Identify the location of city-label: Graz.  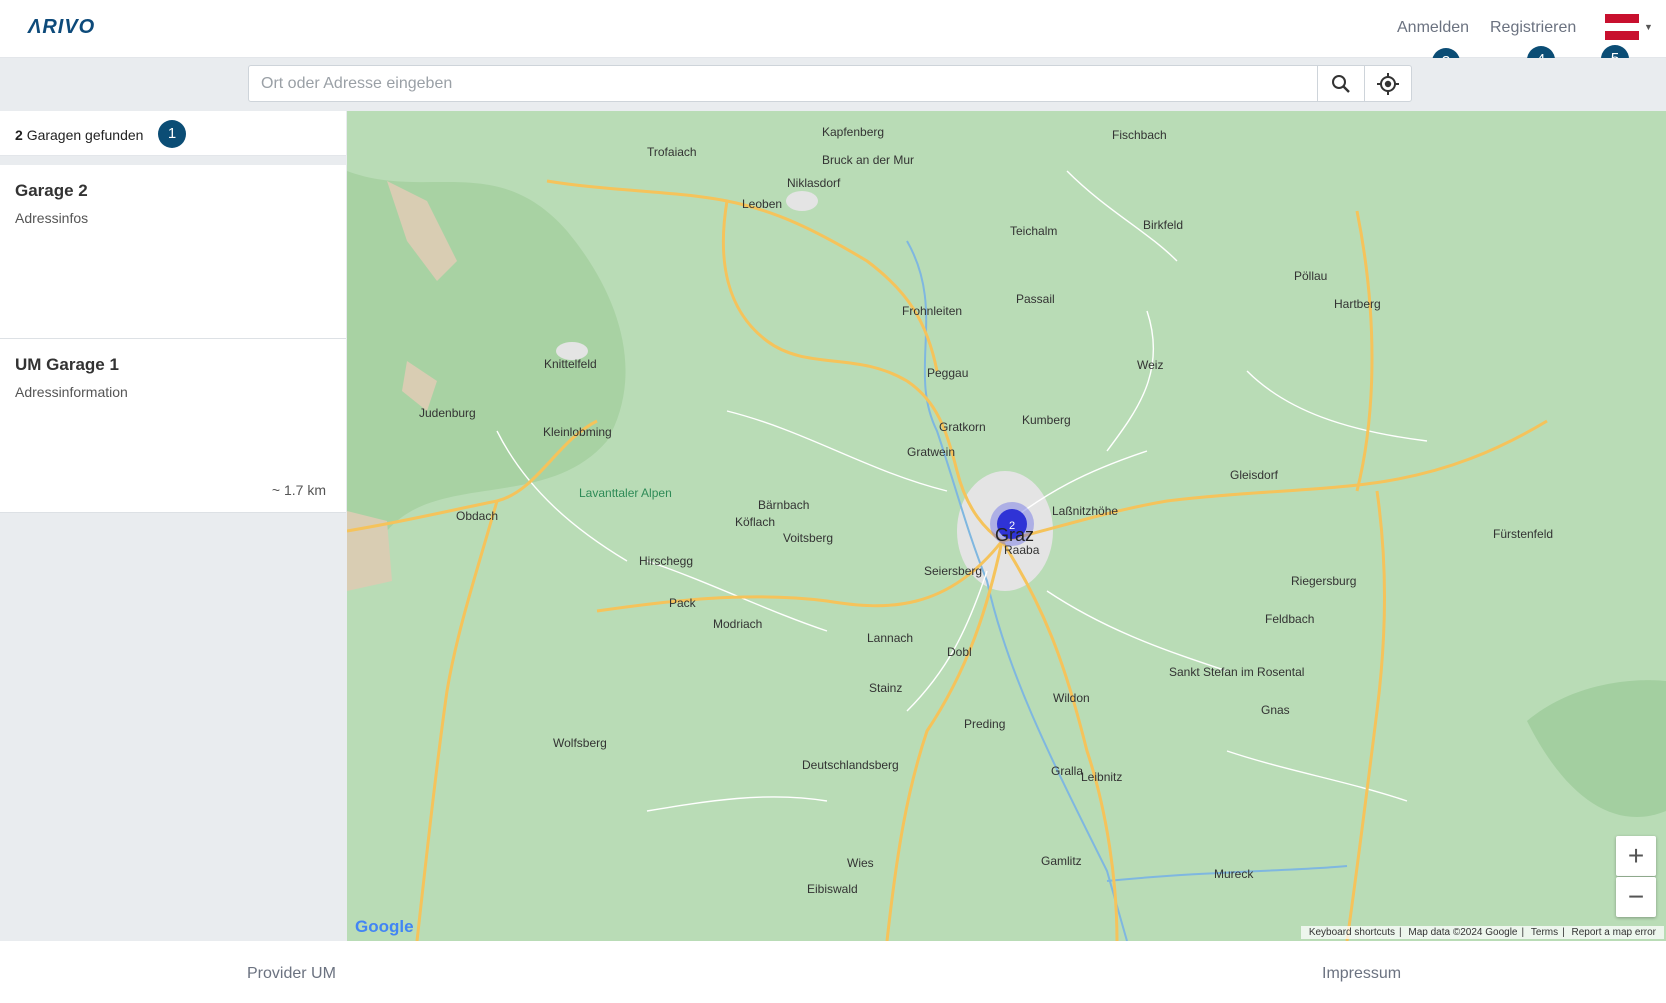
(1014, 535).